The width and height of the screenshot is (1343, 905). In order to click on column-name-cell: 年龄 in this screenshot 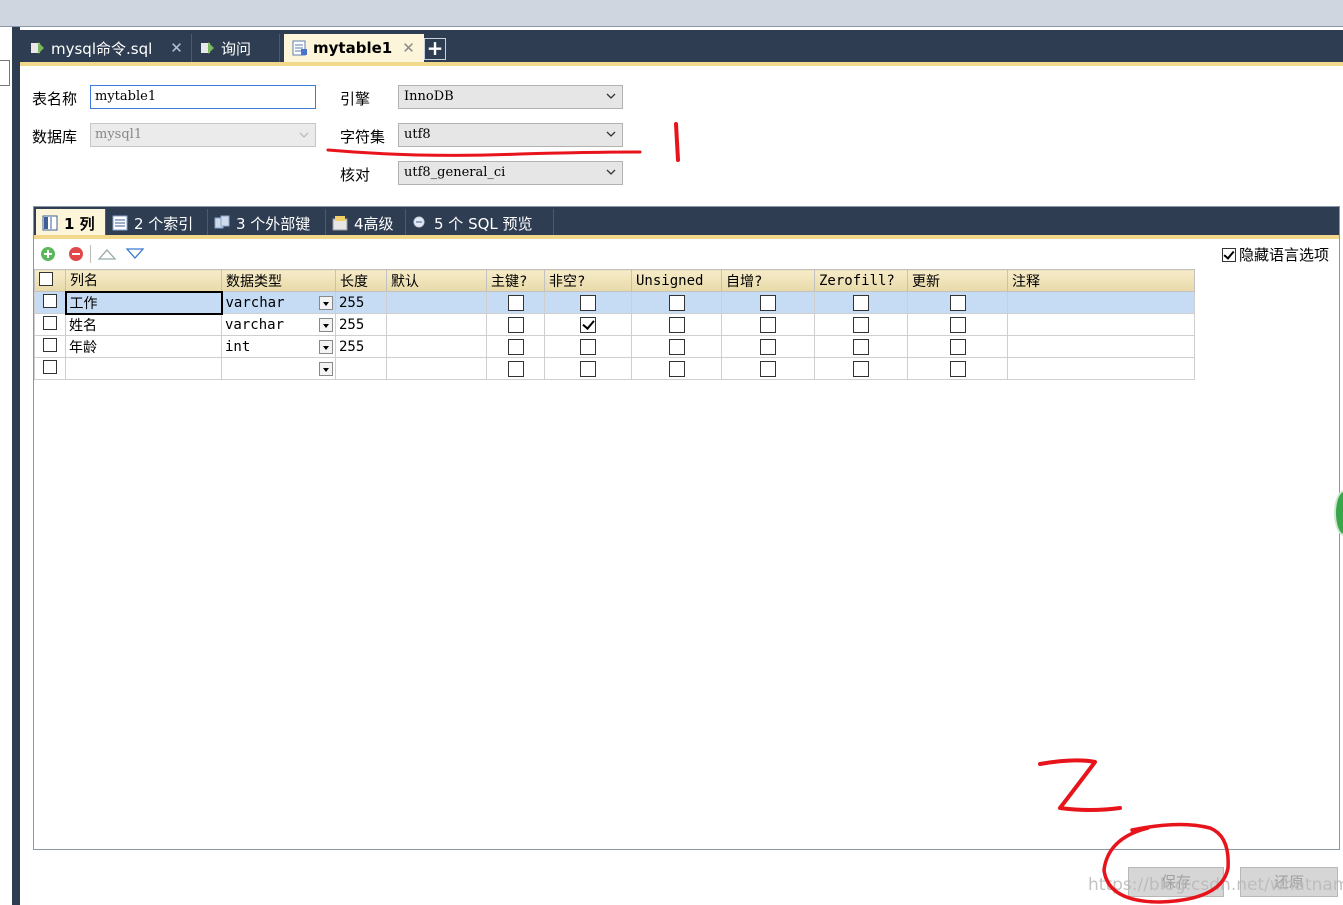, I will do `click(143, 346)`.